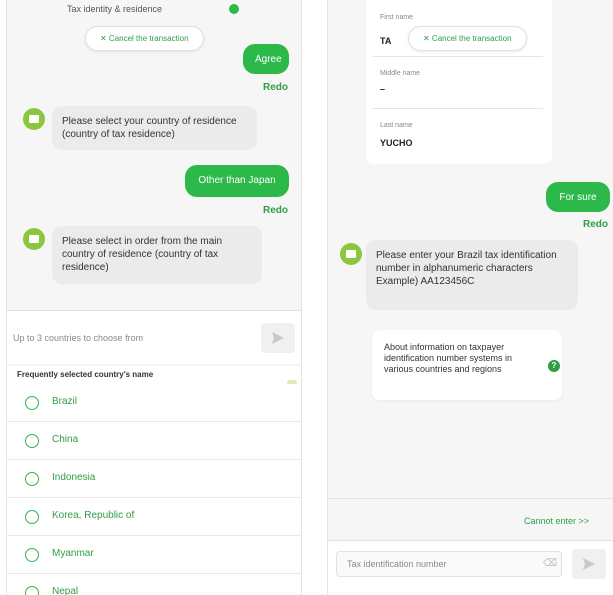 This screenshot has height=595, width=613. Describe the element at coordinates (400, 73) in the screenshot. I see `middle-name-label: Middle name` at that location.